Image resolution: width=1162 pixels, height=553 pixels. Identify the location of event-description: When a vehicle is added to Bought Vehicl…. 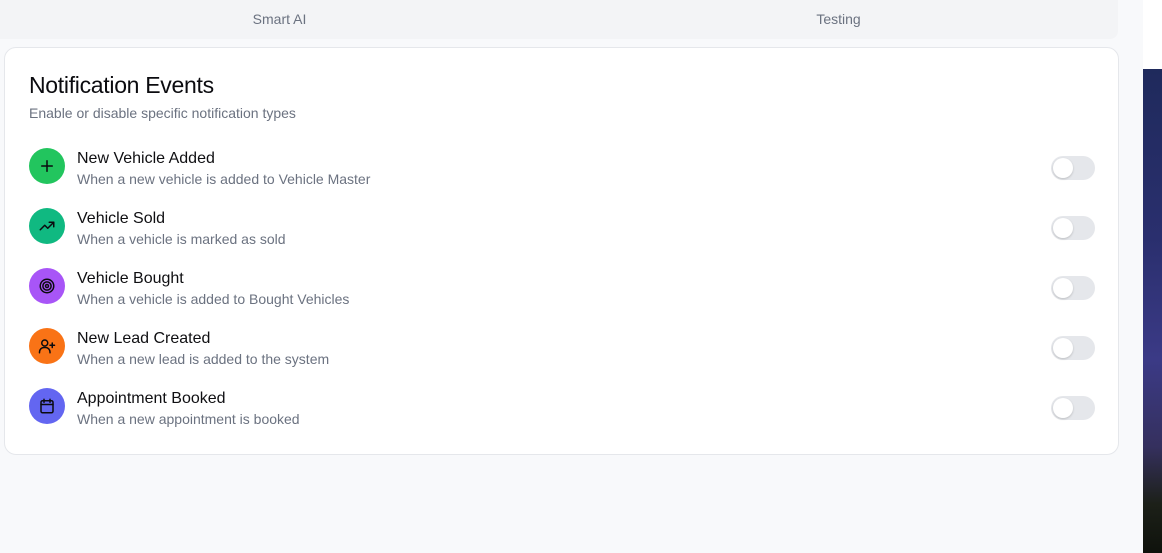
(213, 299).